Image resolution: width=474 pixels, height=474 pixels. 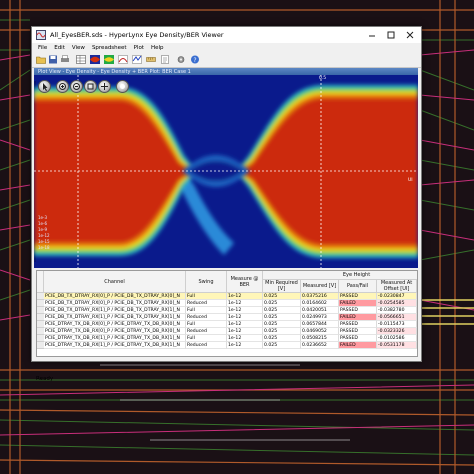 What do you see at coordinates (62, 86) in the screenshot?
I see `plot-zoom-in-button` at bounding box center [62, 86].